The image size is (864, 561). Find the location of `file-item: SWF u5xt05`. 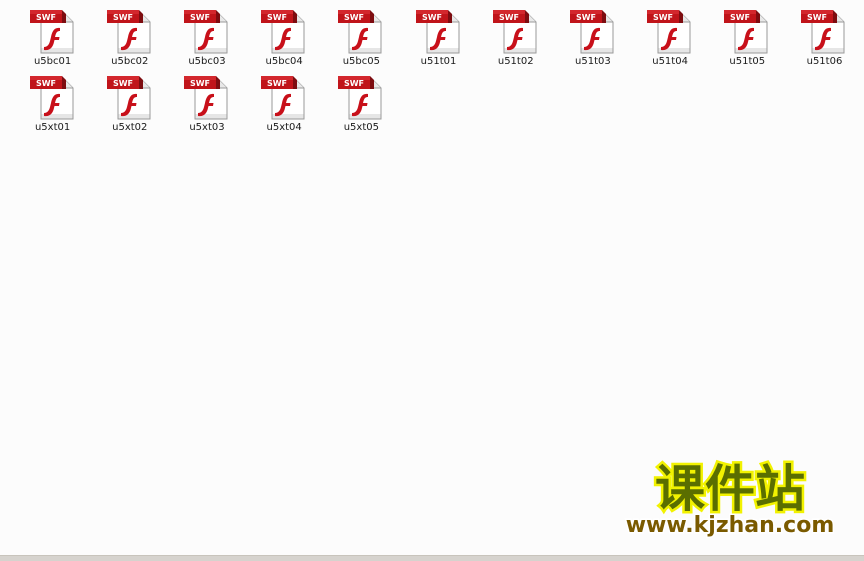

file-item: SWF u5xt05 is located at coordinates (361, 107).